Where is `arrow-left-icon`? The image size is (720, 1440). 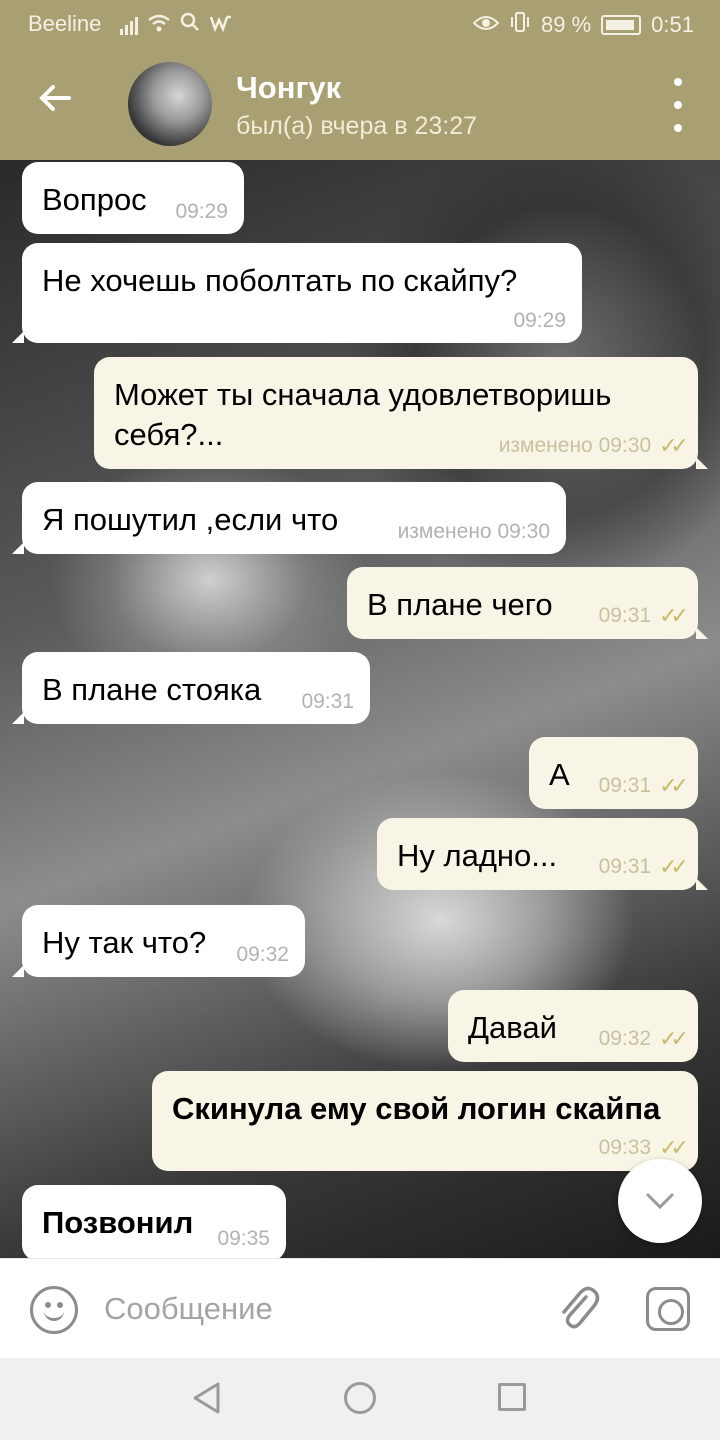 arrow-left-icon is located at coordinates (55, 98).